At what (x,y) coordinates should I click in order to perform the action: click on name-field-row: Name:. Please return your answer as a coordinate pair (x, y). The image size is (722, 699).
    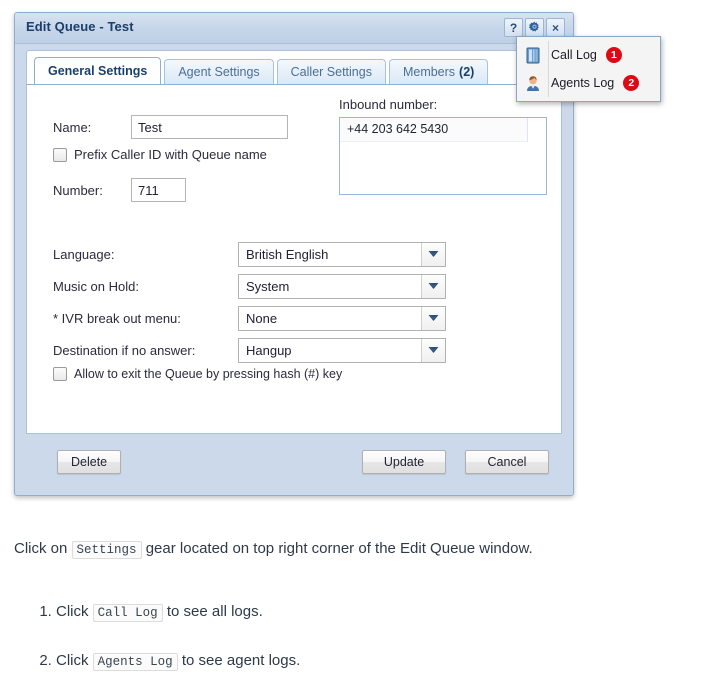
    Looking at the image, I should click on (170, 127).